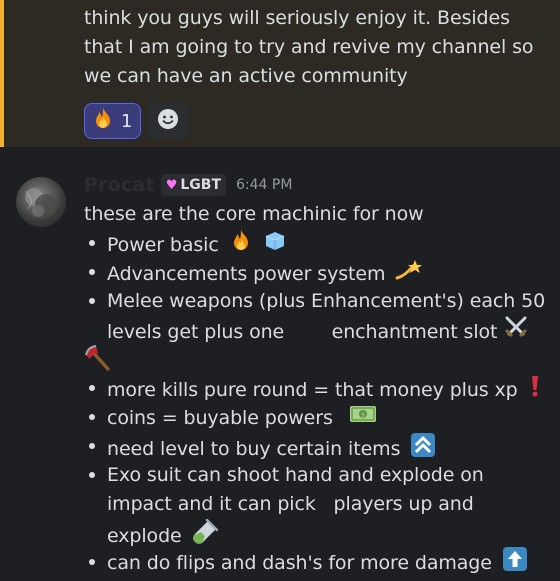  Describe the element at coordinates (246, 274) in the screenshot. I see `list-item-text: Advancements power system` at that location.